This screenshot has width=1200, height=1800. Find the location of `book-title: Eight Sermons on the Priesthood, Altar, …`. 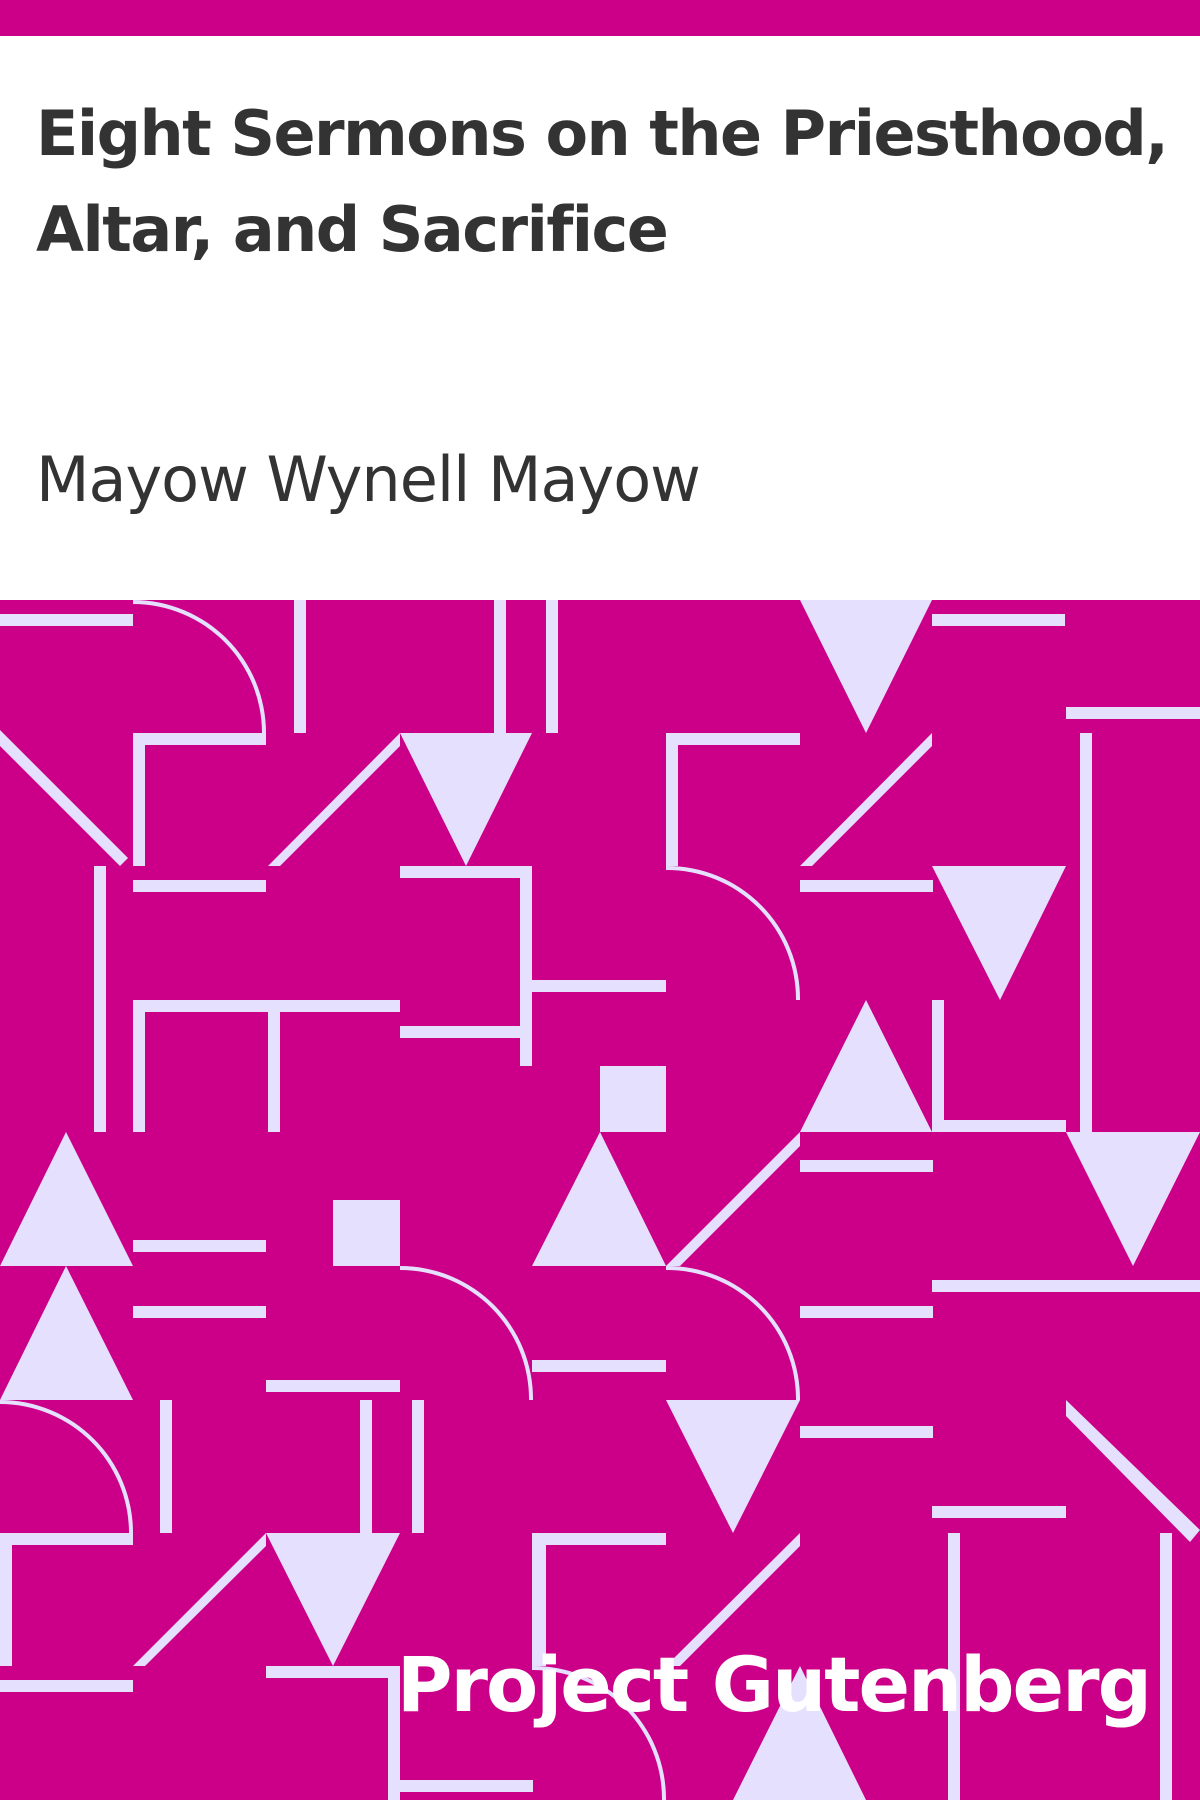

book-title: Eight Sermons on the Priesthood, Altar, … is located at coordinates (602, 181).